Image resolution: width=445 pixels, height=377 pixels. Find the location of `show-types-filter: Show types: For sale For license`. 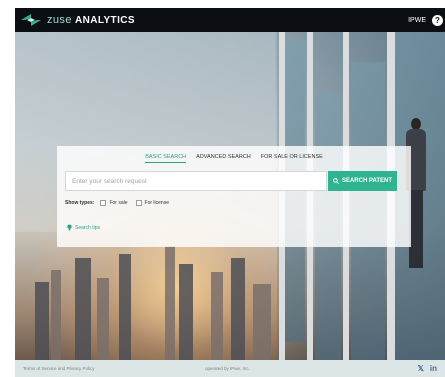

show-types-filter: Show types: For sale For license is located at coordinates (119, 203).